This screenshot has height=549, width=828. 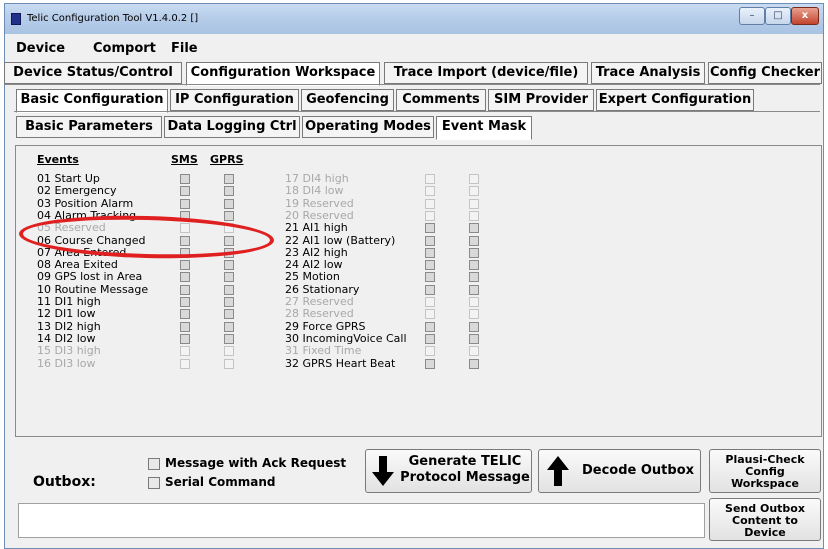 I want to click on generate-label-2: Protocol Message, so click(x=465, y=477).